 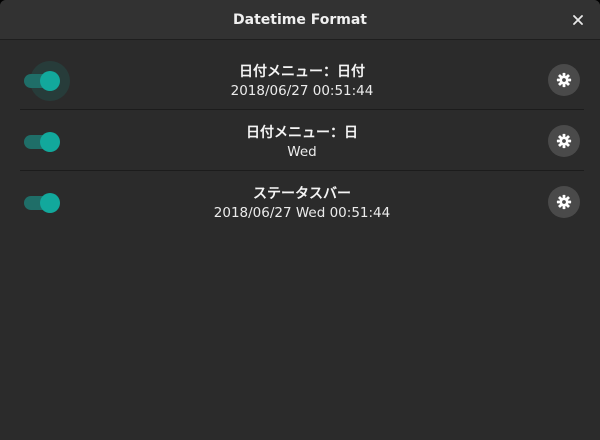 I want to click on row-value: 2018/06/27 Wed 00:51:44, so click(x=302, y=213).